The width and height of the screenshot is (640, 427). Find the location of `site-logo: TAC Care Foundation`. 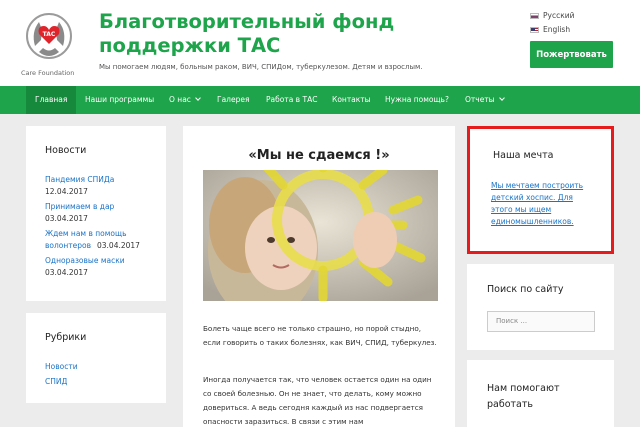

site-logo: TAC Care Foundation is located at coordinates (47, 43).